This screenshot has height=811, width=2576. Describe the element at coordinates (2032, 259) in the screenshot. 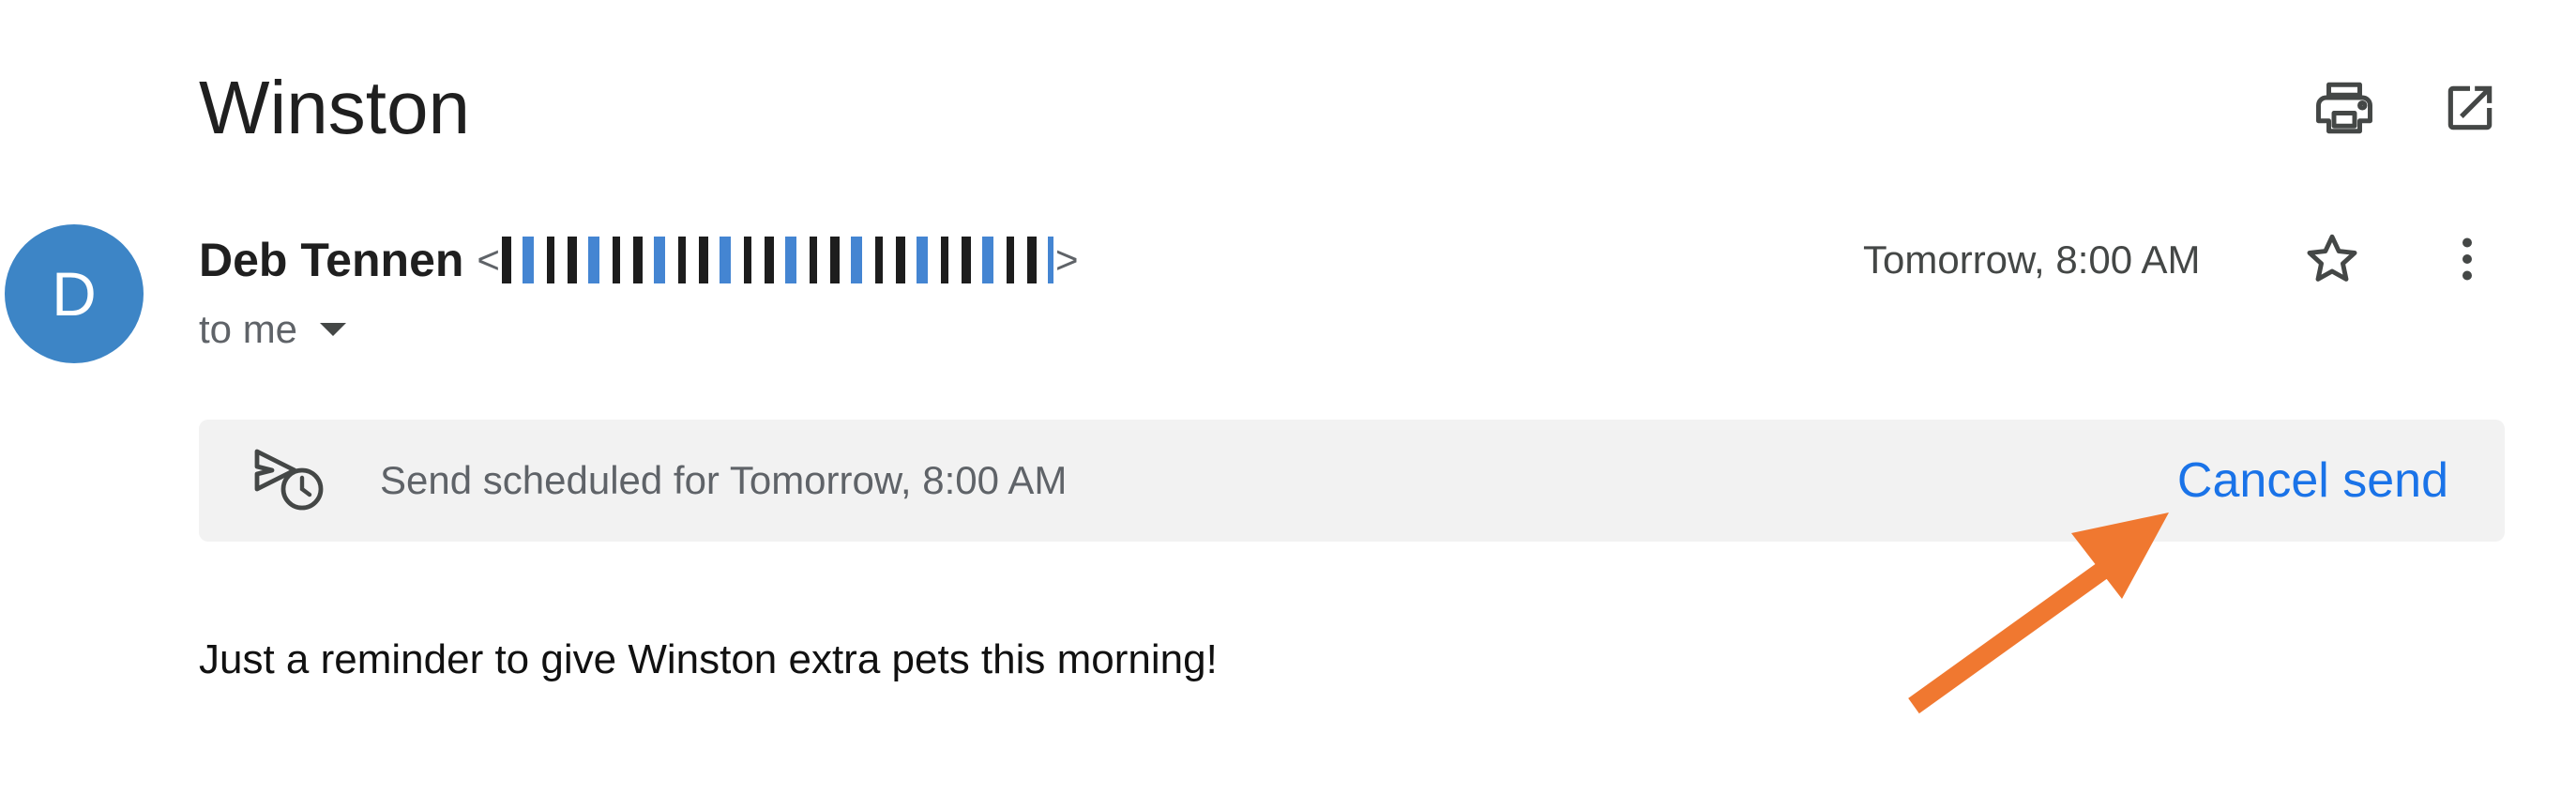

I see `message-timestamp: Tomorrow, 8:00 AM` at that location.